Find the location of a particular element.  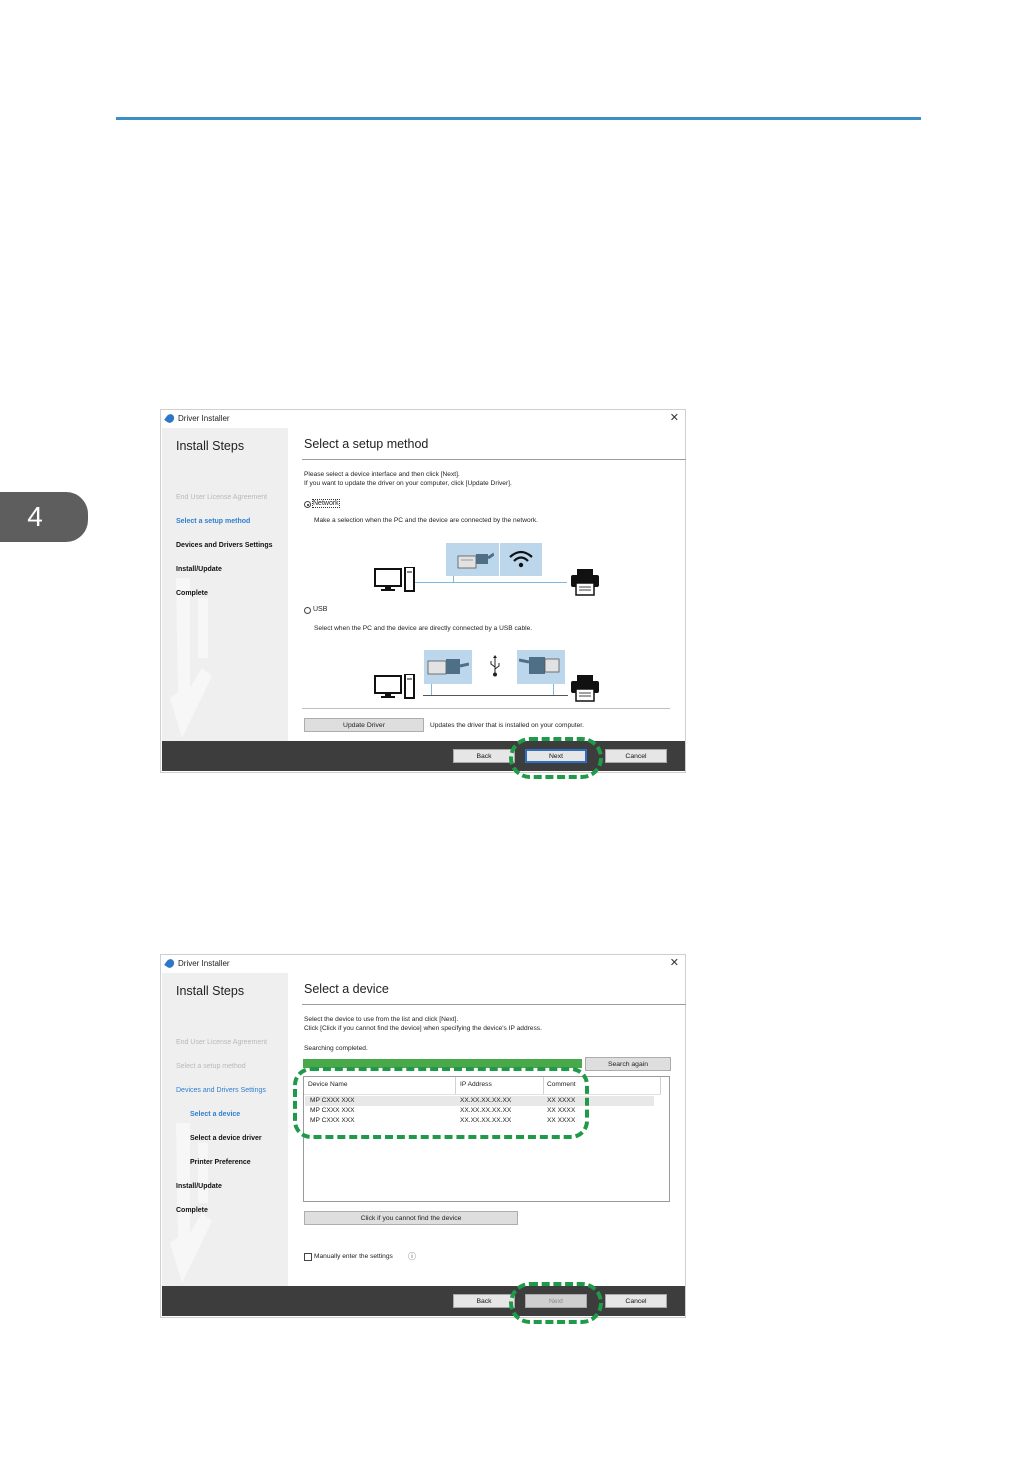

usb-radio-label: USB is located at coordinates (320, 609).